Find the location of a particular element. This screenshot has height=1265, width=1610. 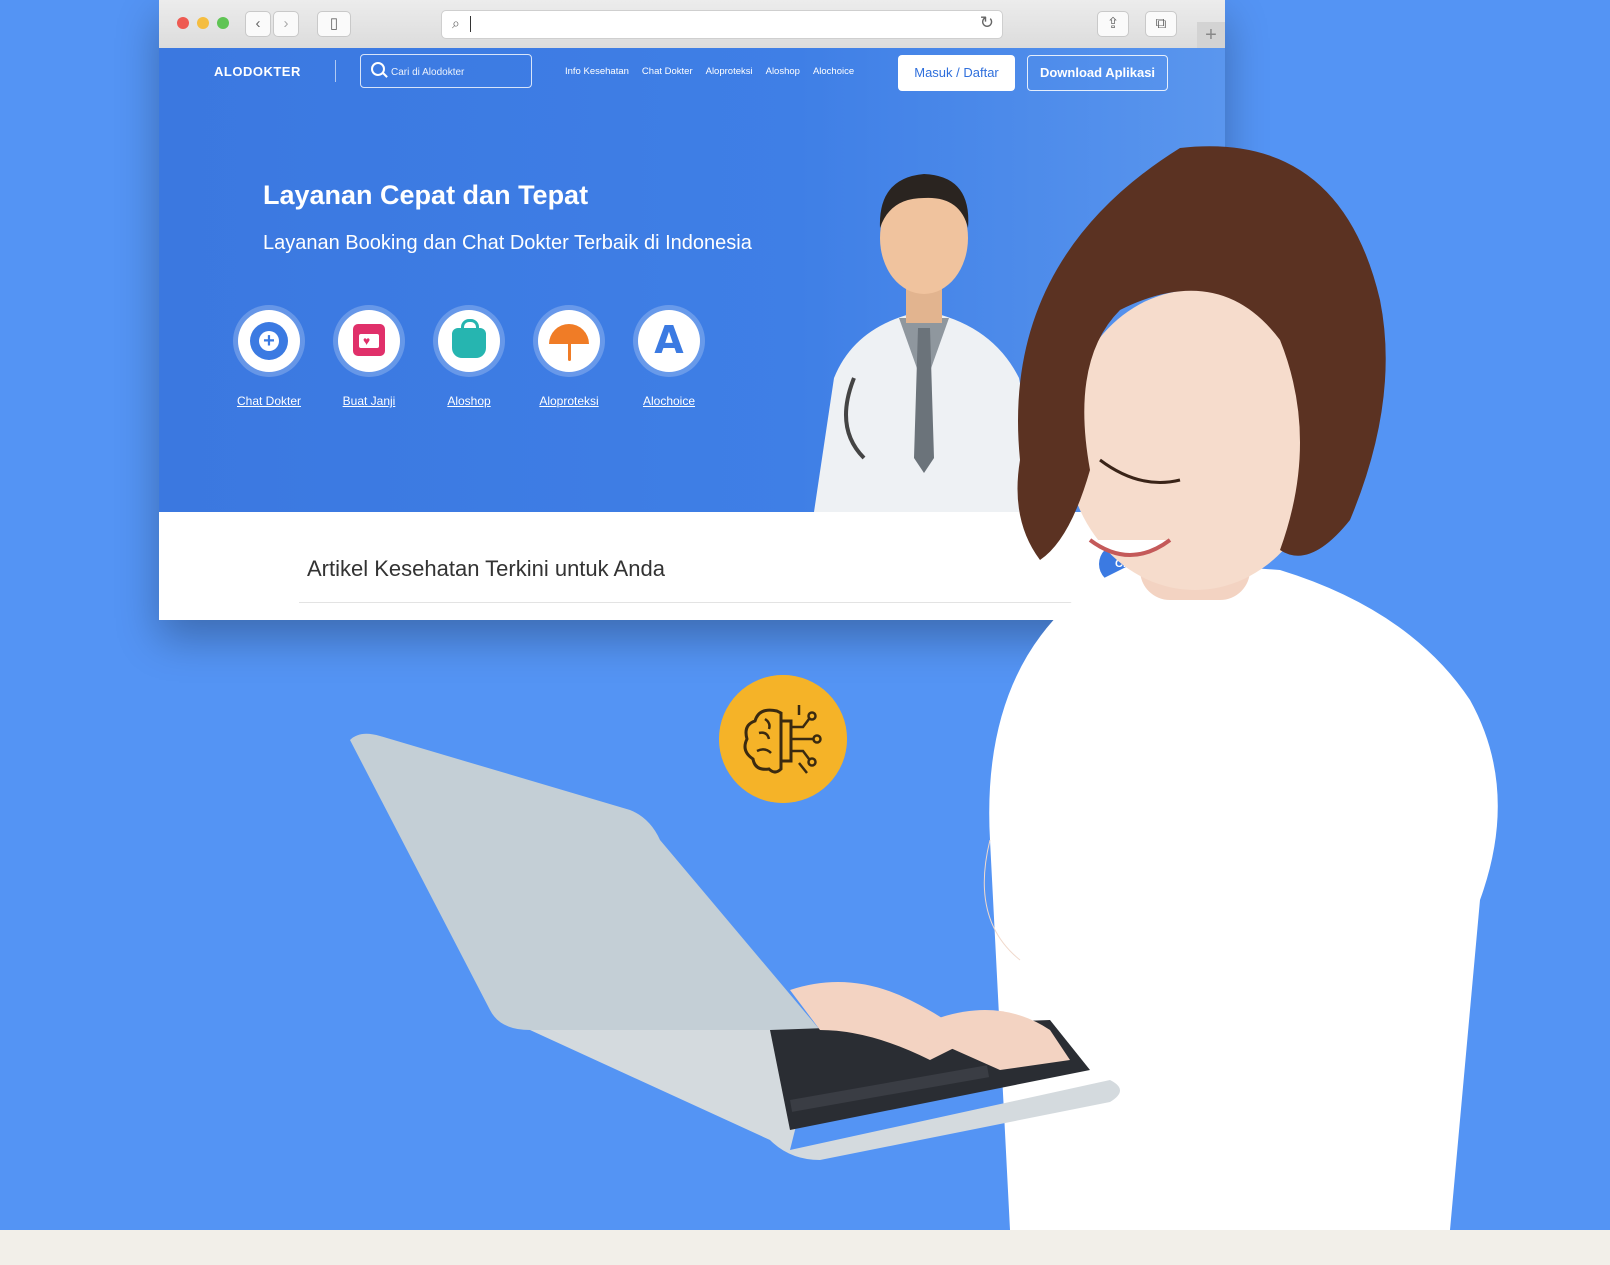

bottom-strip is located at coordinates (805, 1247).